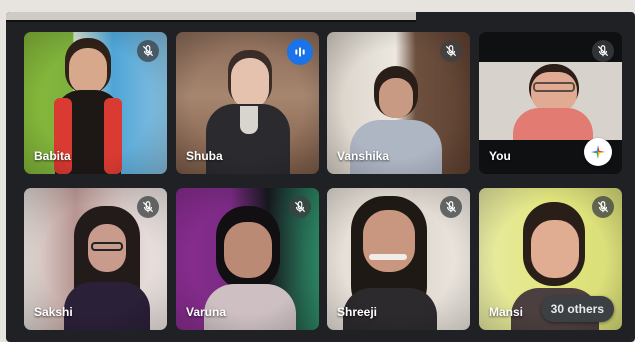 Image resolution: width=635 pixels, height=342 pixels. What do you see at coordinates (206, 312) in the screenshot?
I see `participant-name: Varuna` at bounding box center [206, 312].